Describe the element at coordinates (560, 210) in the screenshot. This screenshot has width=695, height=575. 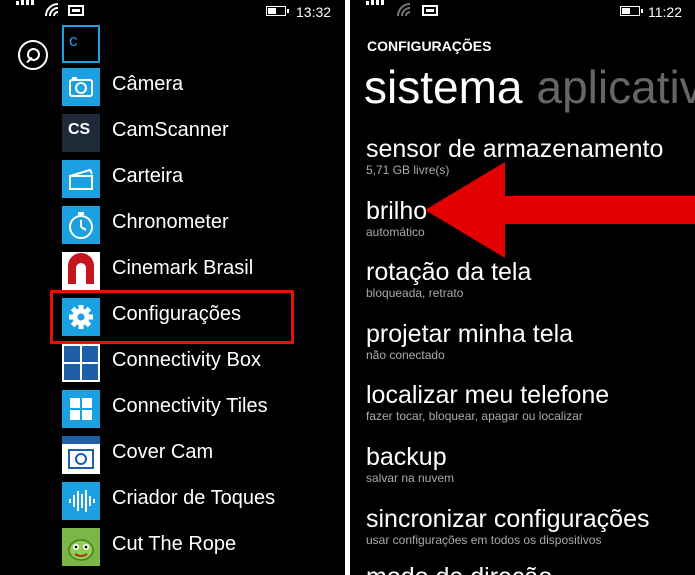
I see `red-arrow-icon` at that location.